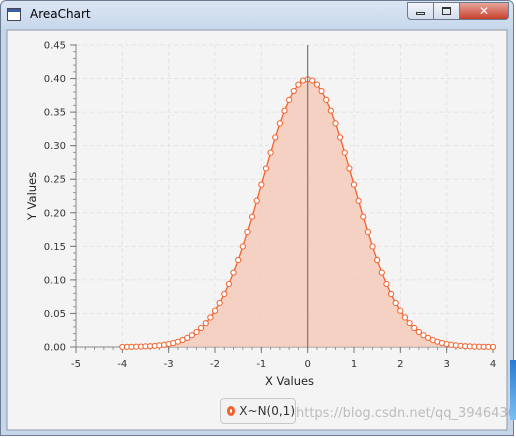 This screenshot has height=438, width=516. Describe the element at coordinates (215, 364) in the screenshot. I see `x-tick-label: -2` at that location.